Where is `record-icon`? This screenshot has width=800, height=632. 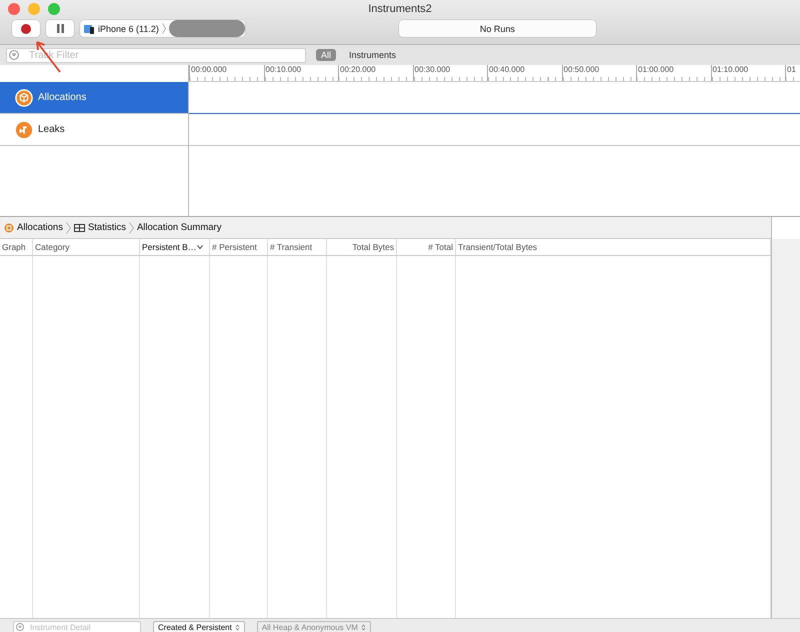
record-icon is located at coordinates (26, 29).